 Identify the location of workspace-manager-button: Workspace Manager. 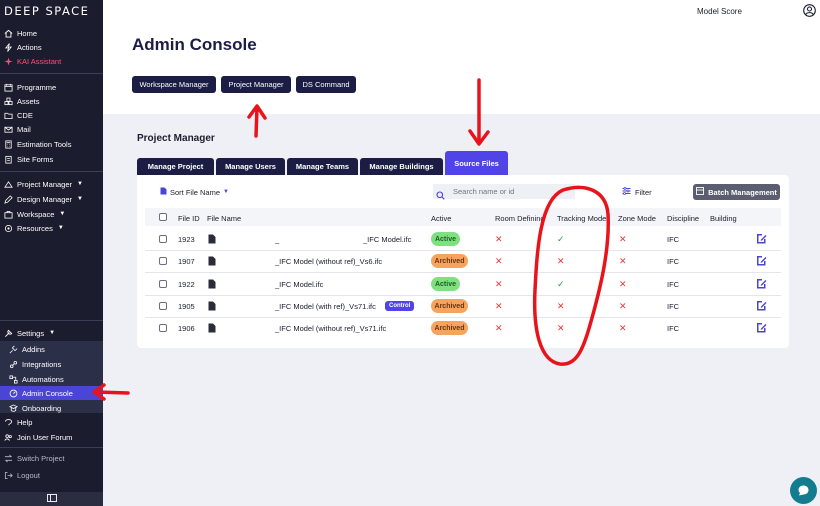
(174, 84).